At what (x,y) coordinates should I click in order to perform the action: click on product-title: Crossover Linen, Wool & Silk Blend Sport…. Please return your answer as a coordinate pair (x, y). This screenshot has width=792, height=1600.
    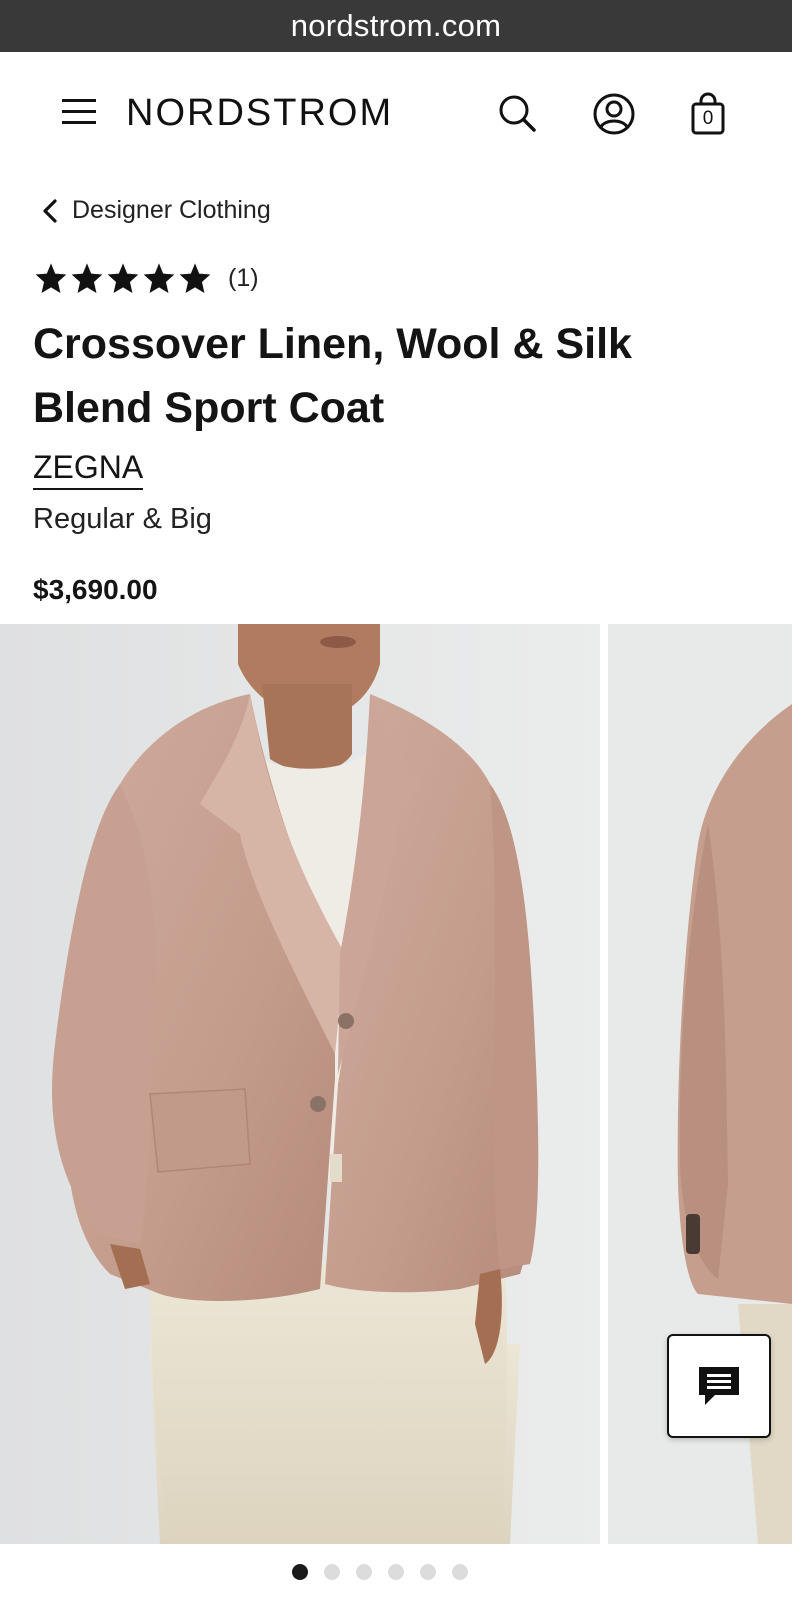
    Looking at the image, I should click on (332, 376).